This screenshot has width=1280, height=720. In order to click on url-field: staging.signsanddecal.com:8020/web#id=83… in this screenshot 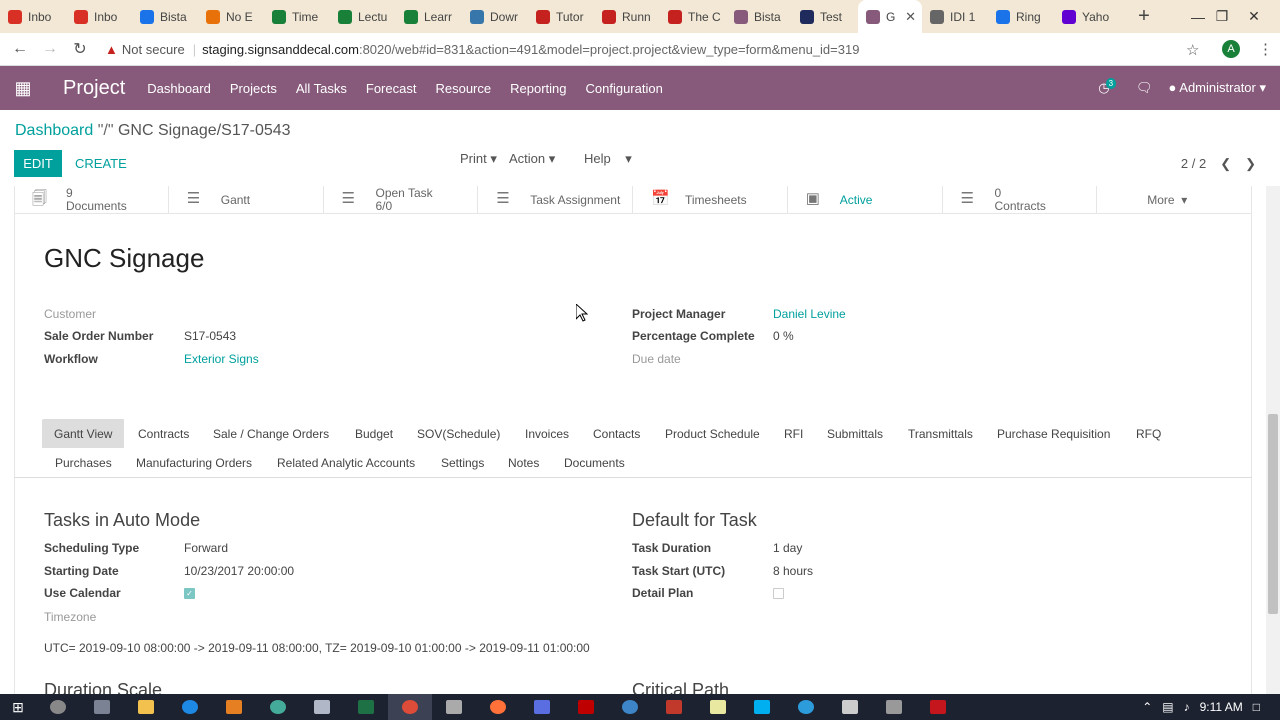, I will do `click(530, 49)`.